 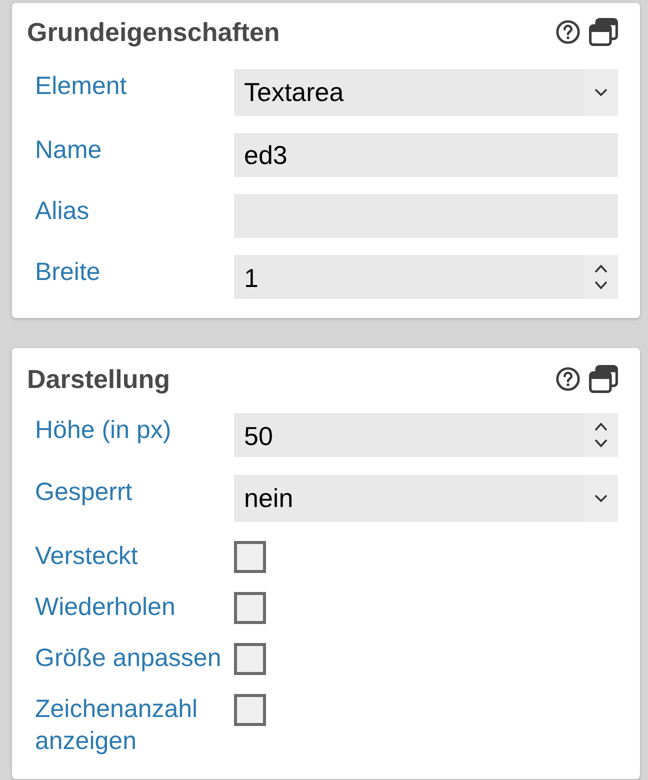 What do you see at coordinates (98, 379) in the screenshot?
I see `panel-title: Darstellung` at bounding box center [98, 379].